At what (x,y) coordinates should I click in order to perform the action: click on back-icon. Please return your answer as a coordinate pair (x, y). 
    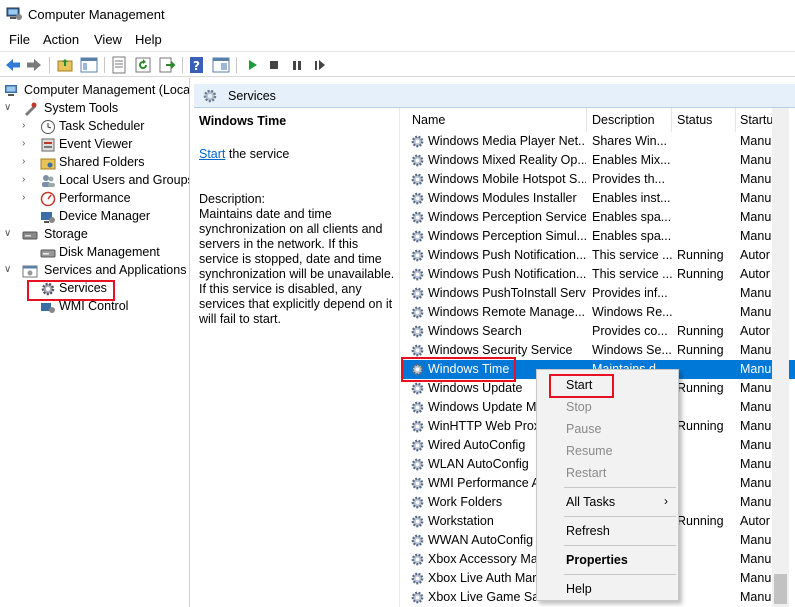
    Looking at the image, I should click on (13, 65).